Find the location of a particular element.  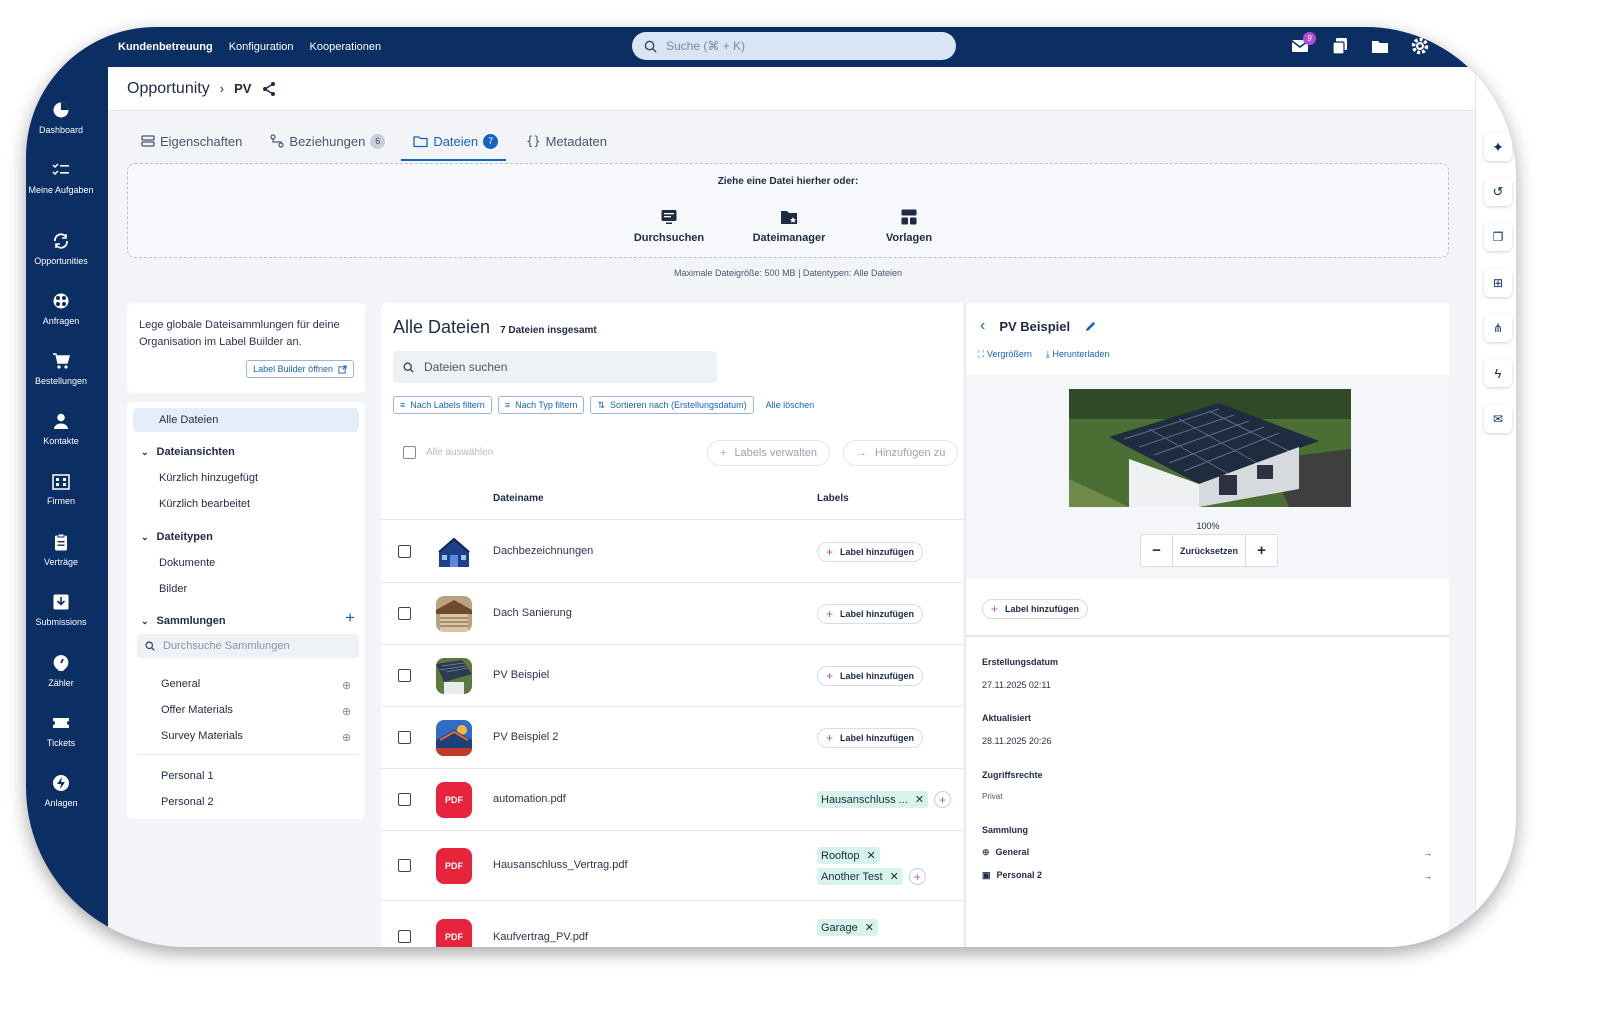

tree-item-recent-edited: Kürzlich bearbeitet is located at coordinates (246, 504).